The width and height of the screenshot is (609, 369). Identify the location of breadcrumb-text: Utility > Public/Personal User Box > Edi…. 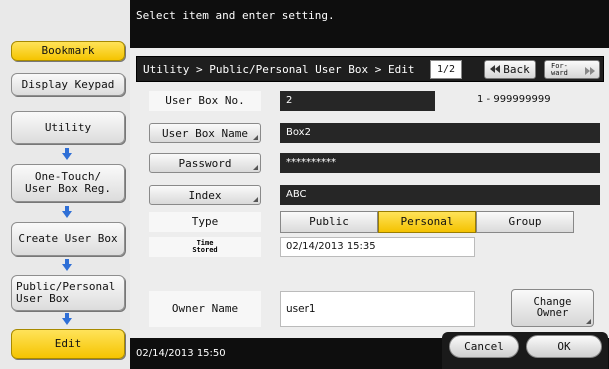
(279, 69).